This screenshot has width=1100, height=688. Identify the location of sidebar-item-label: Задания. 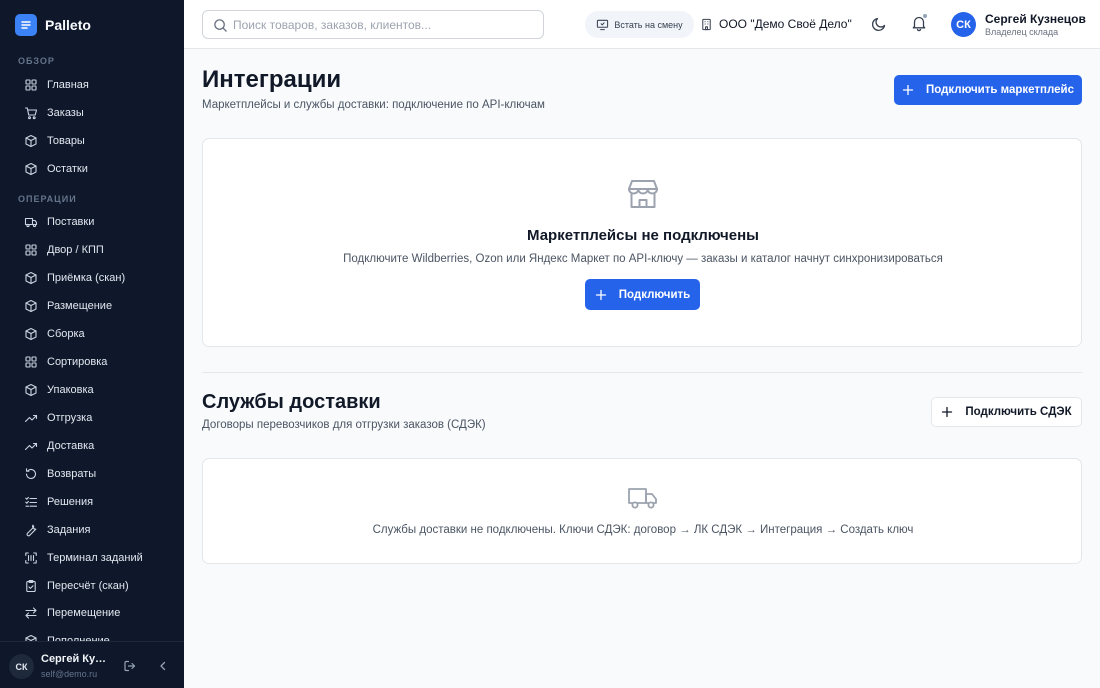
(69, 530).